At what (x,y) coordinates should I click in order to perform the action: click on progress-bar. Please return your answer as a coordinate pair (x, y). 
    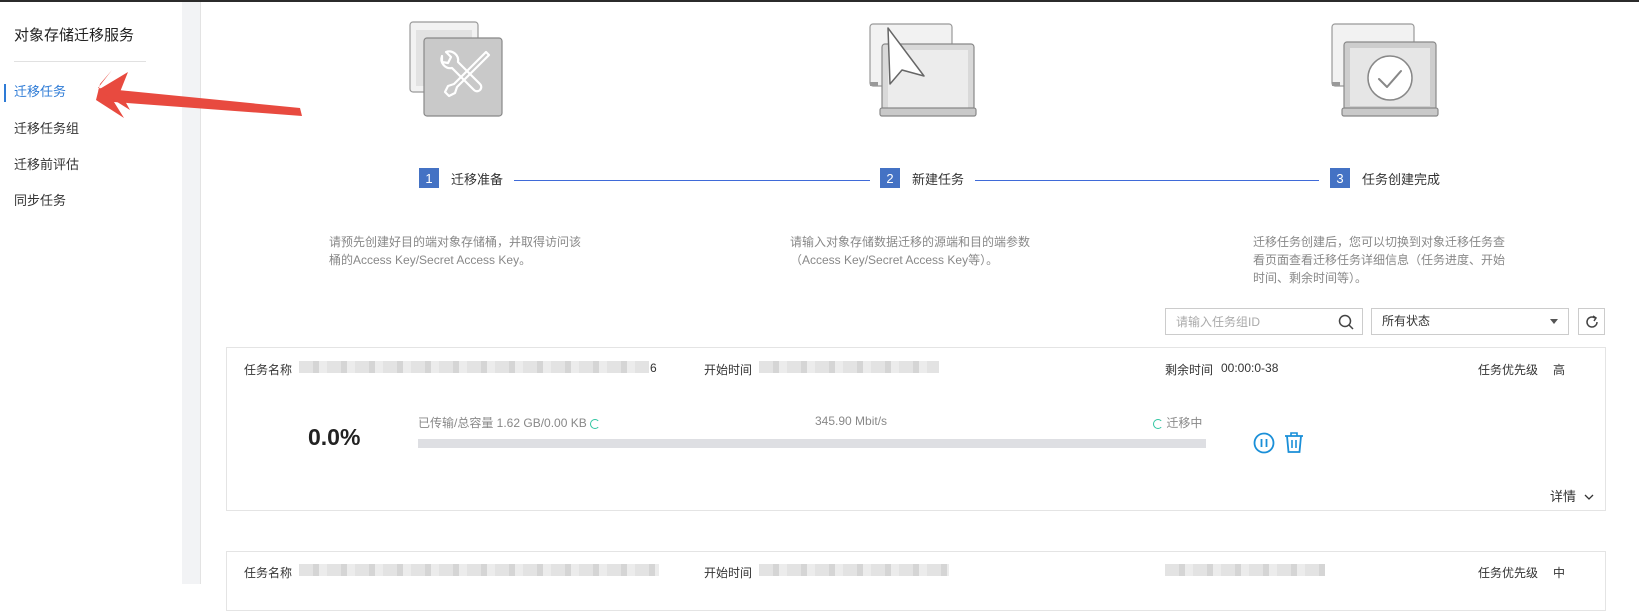
    Looking at the image, I should click on (812, 443).